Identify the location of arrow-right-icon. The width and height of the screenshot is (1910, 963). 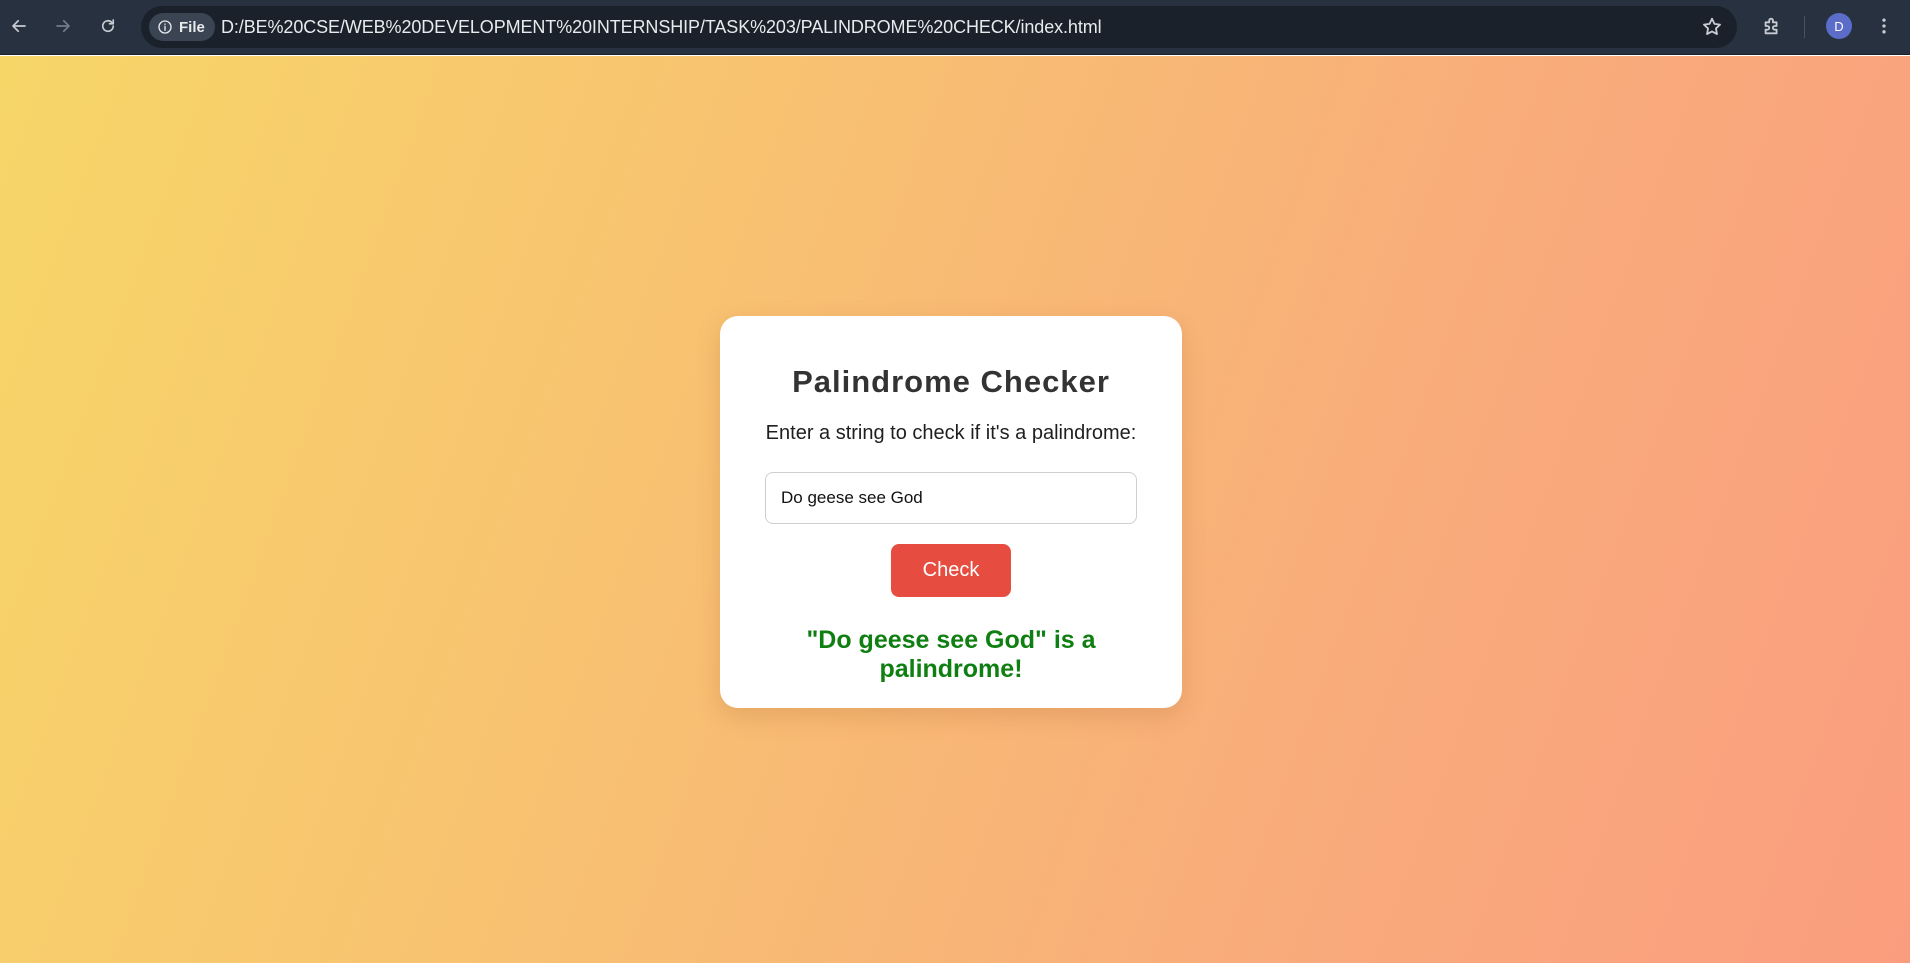
(63, 26).